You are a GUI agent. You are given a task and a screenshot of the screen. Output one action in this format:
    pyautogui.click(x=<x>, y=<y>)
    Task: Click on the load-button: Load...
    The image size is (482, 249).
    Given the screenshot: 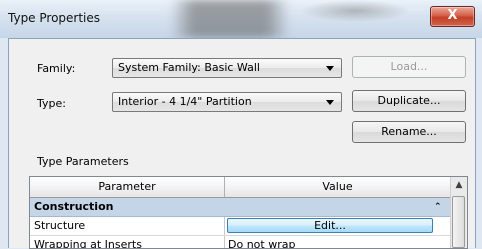 What is the action you would take?
    pyautogui.click(x=409, y=67)
    